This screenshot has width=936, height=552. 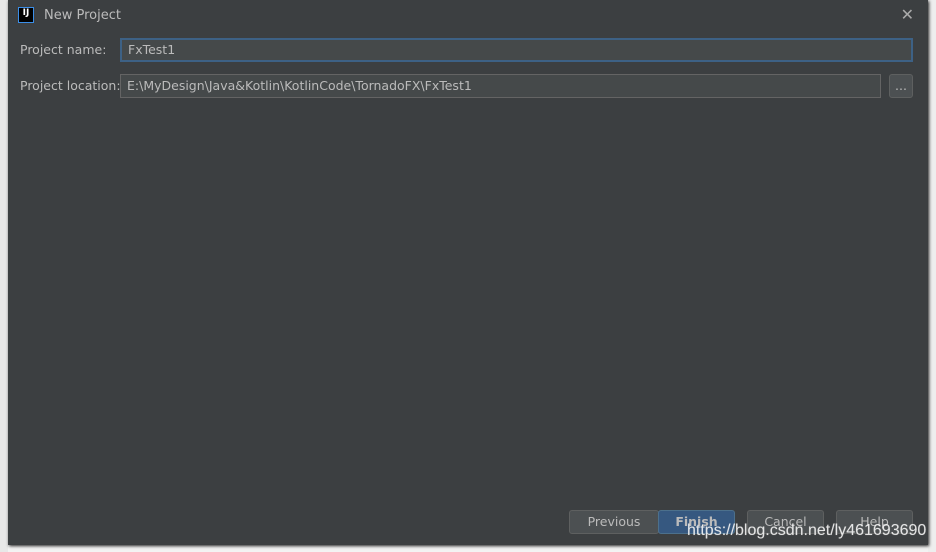 What do you see at coordinates (82, 15) in the screenshot?
I see `dialog-title: New Project` at bounding box center [82, 15].